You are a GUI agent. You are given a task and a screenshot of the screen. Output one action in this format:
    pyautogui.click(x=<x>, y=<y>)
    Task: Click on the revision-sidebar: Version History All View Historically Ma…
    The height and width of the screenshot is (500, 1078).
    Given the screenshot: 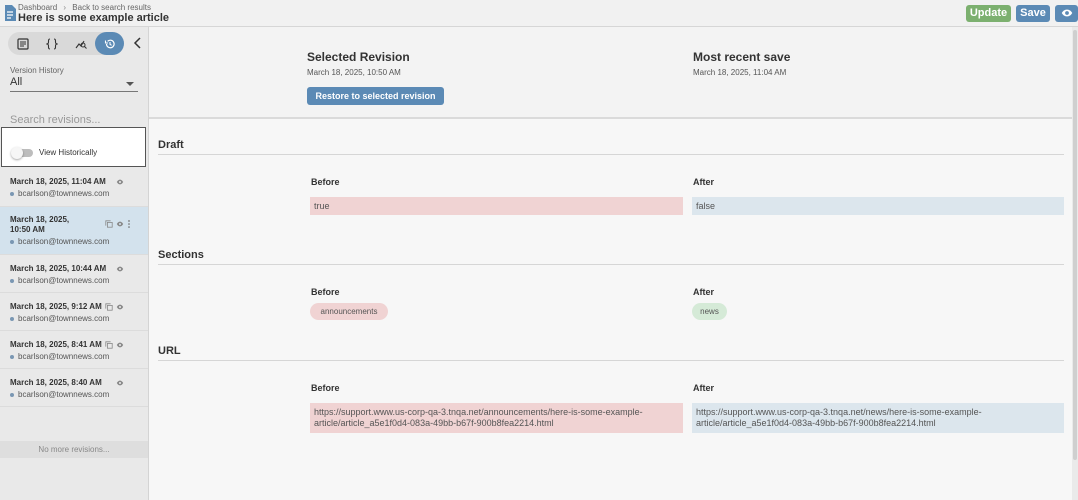 What is the action you would take?
    pyautogui.click(x=74, y=263)
    